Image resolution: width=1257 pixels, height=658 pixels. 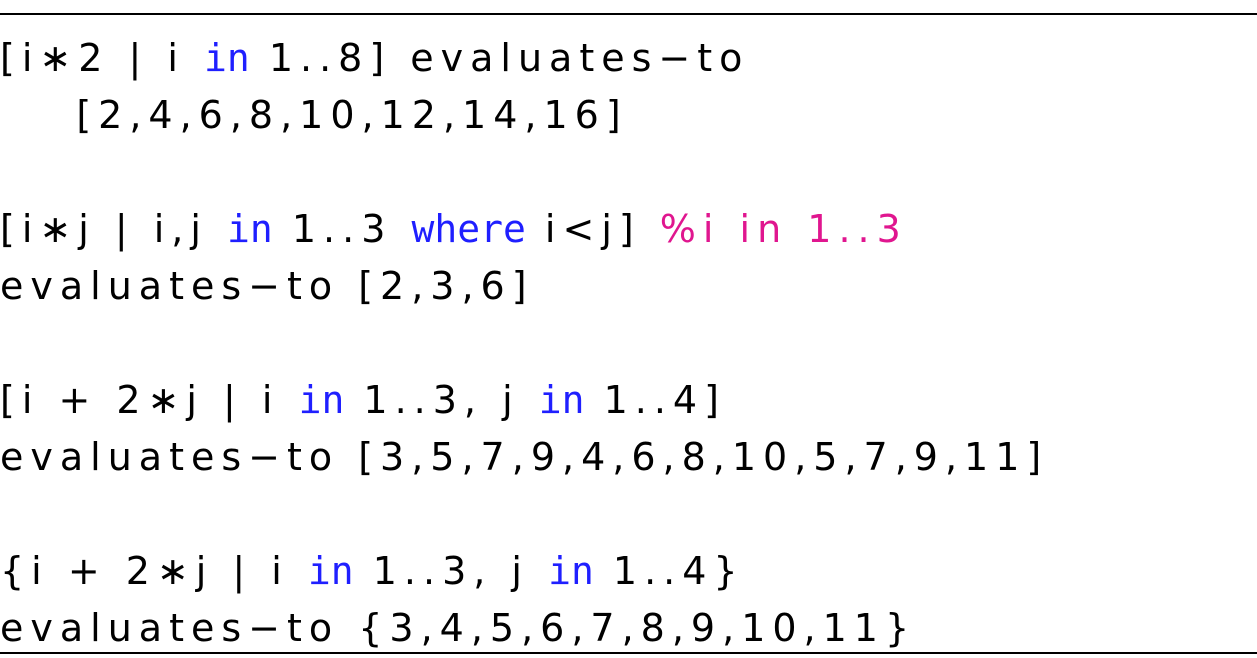 I want to click on code-token: [i∗2 | i, so click(x=102, y=58).